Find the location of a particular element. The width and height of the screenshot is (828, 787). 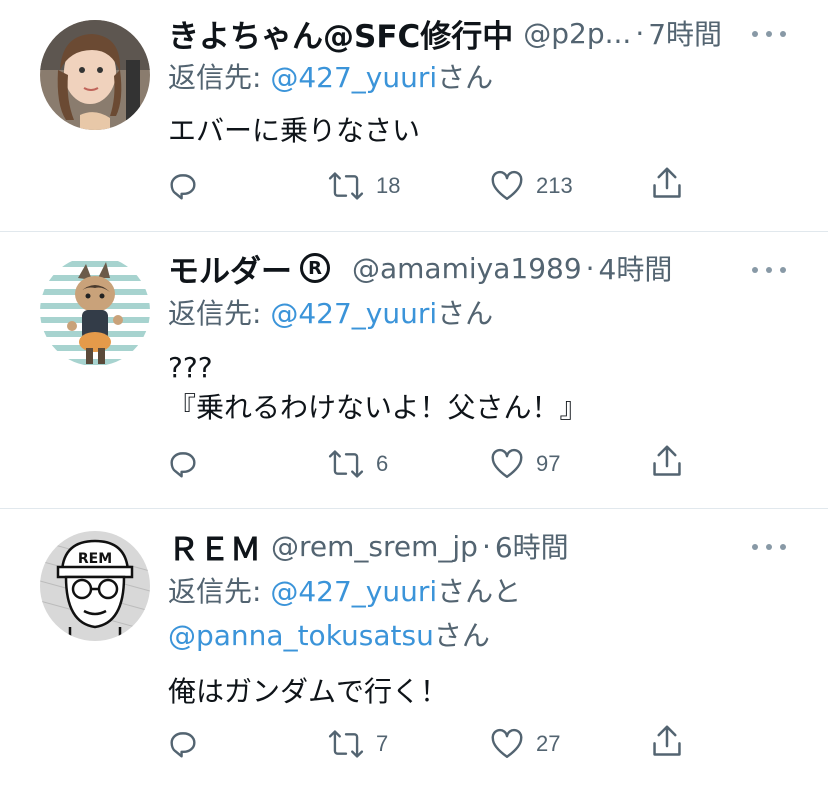

tweet-header: モルダー R @amamiya1989 · 4時間 is located at coordinates (420, 268).